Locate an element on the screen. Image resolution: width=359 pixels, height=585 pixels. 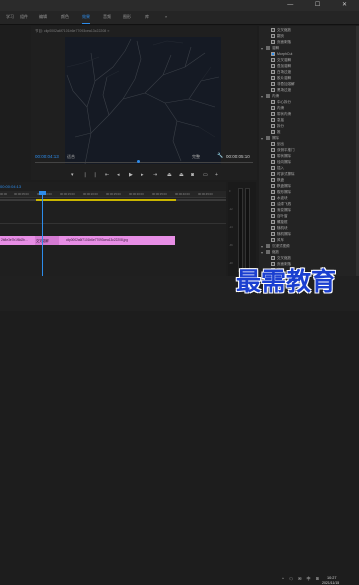
add-marker-icon: ▾ is located at coordinates (72, 175).